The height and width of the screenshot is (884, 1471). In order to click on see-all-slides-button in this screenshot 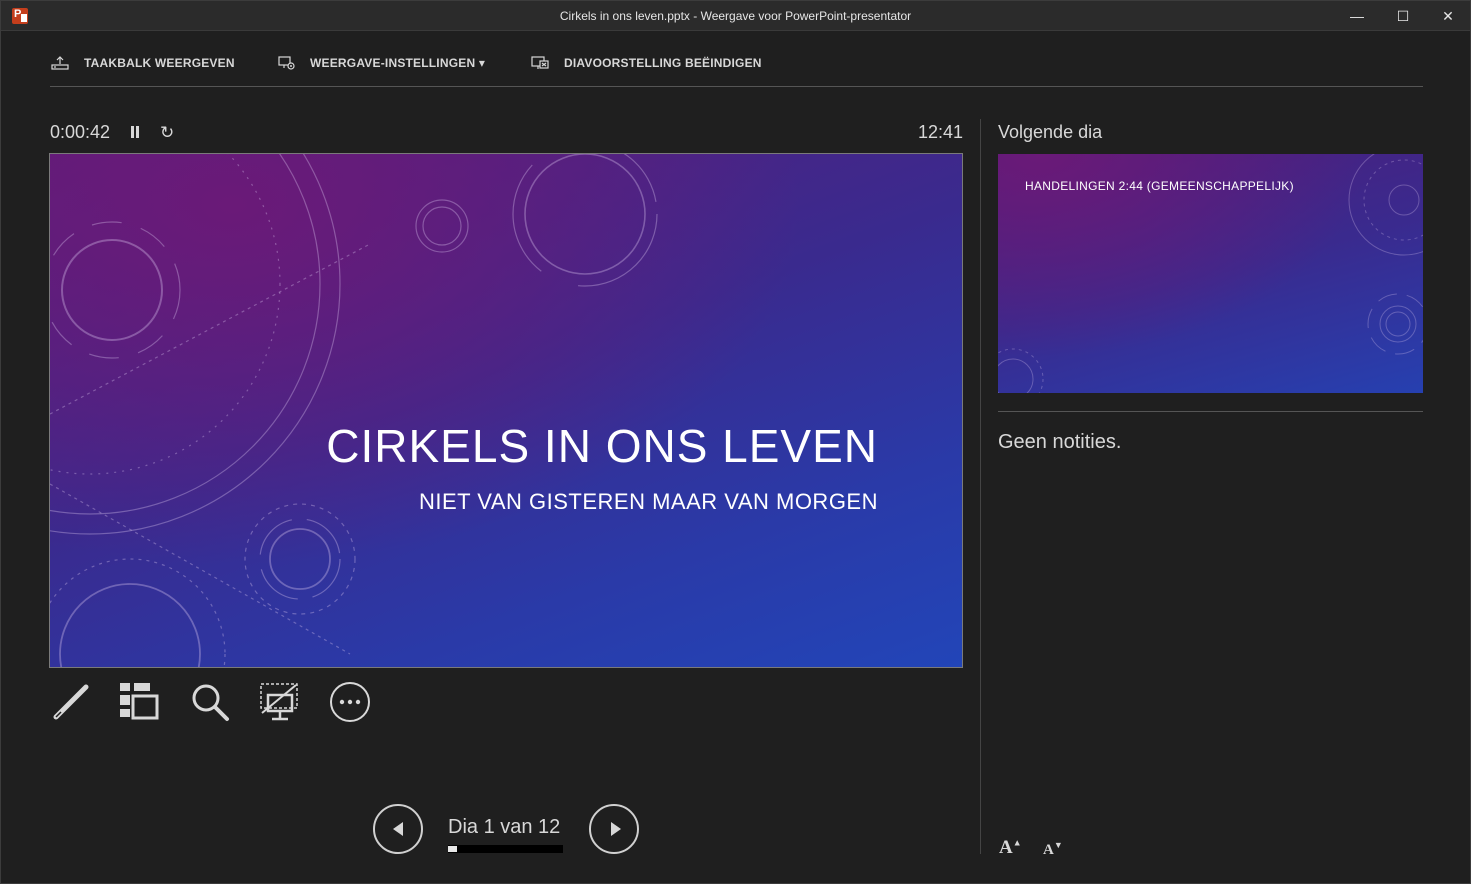, I will do `click(139, 702)`.